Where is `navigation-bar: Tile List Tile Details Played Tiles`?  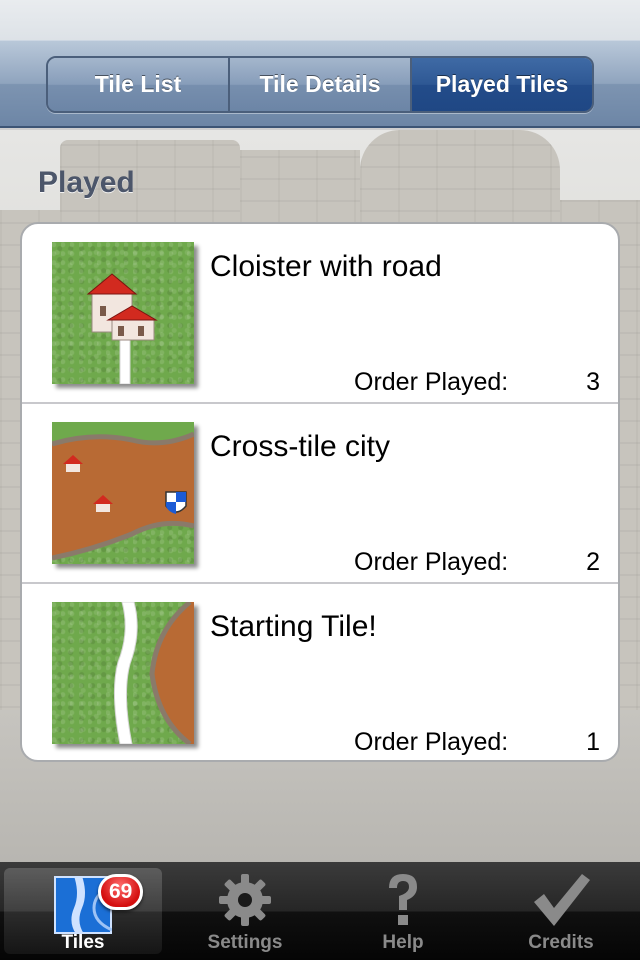 navigation-bar: Tile List Tile Details Played Tiles is located at coordinates (320, 84).